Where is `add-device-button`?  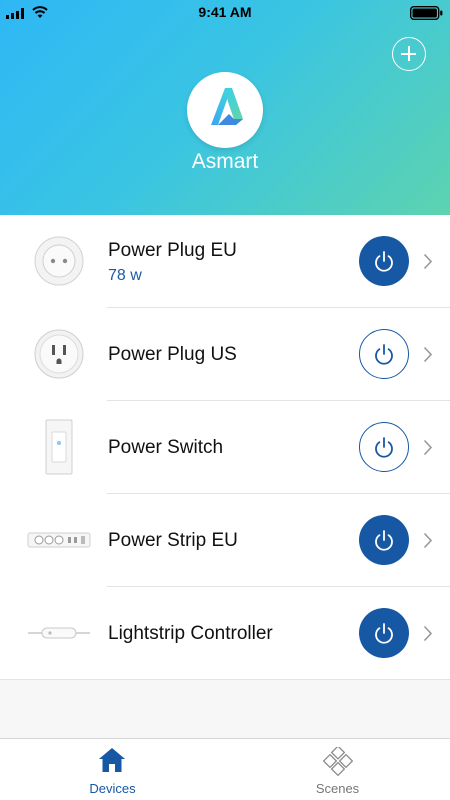 add-device-button is located at coordinates (409, 54).